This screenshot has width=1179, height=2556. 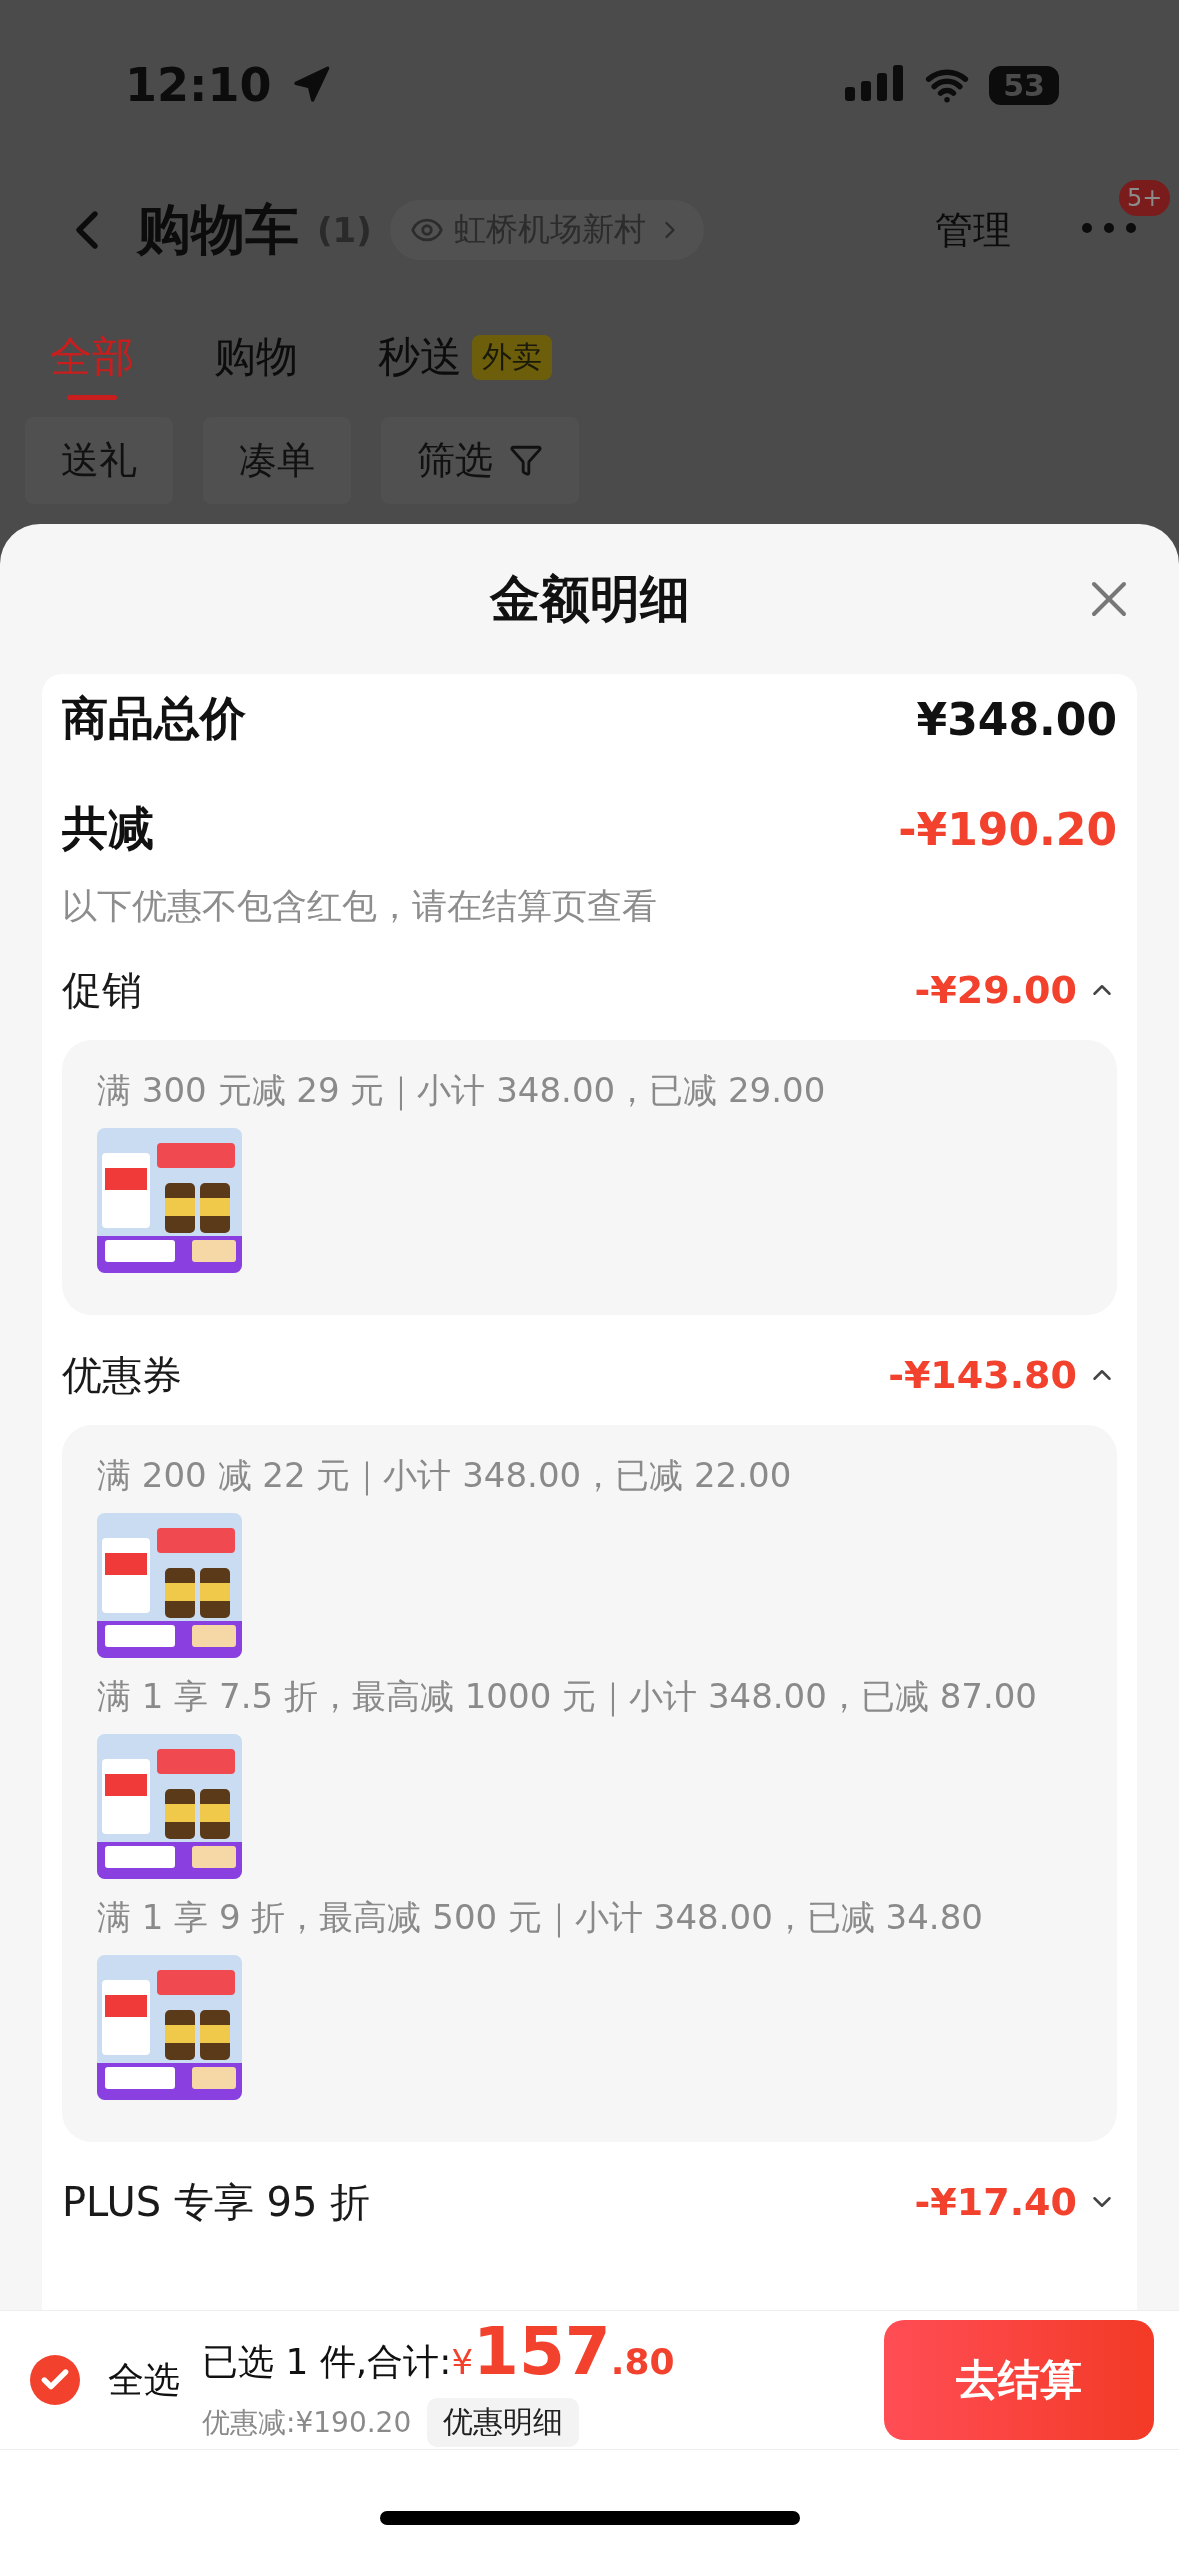 I want to click on discount-value: -¥190.20, so click(x=1007, y=829).